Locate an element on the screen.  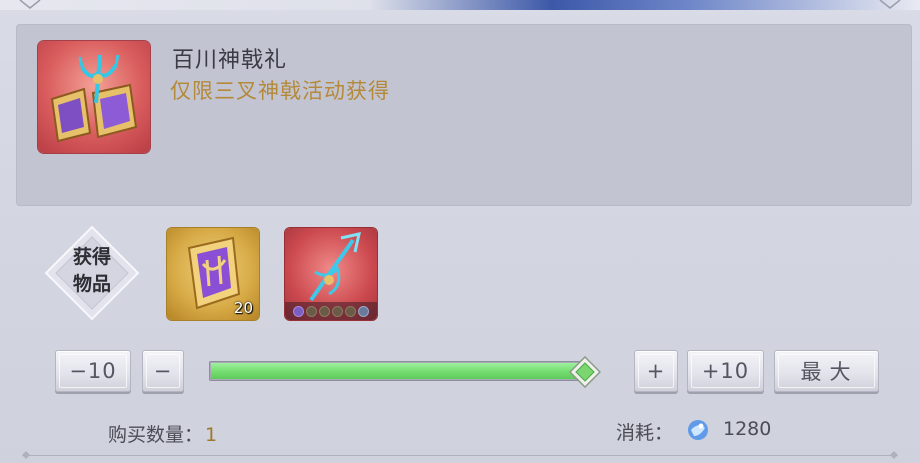
item-title: 百川神戟礼 is located at coordinates (230, 60).